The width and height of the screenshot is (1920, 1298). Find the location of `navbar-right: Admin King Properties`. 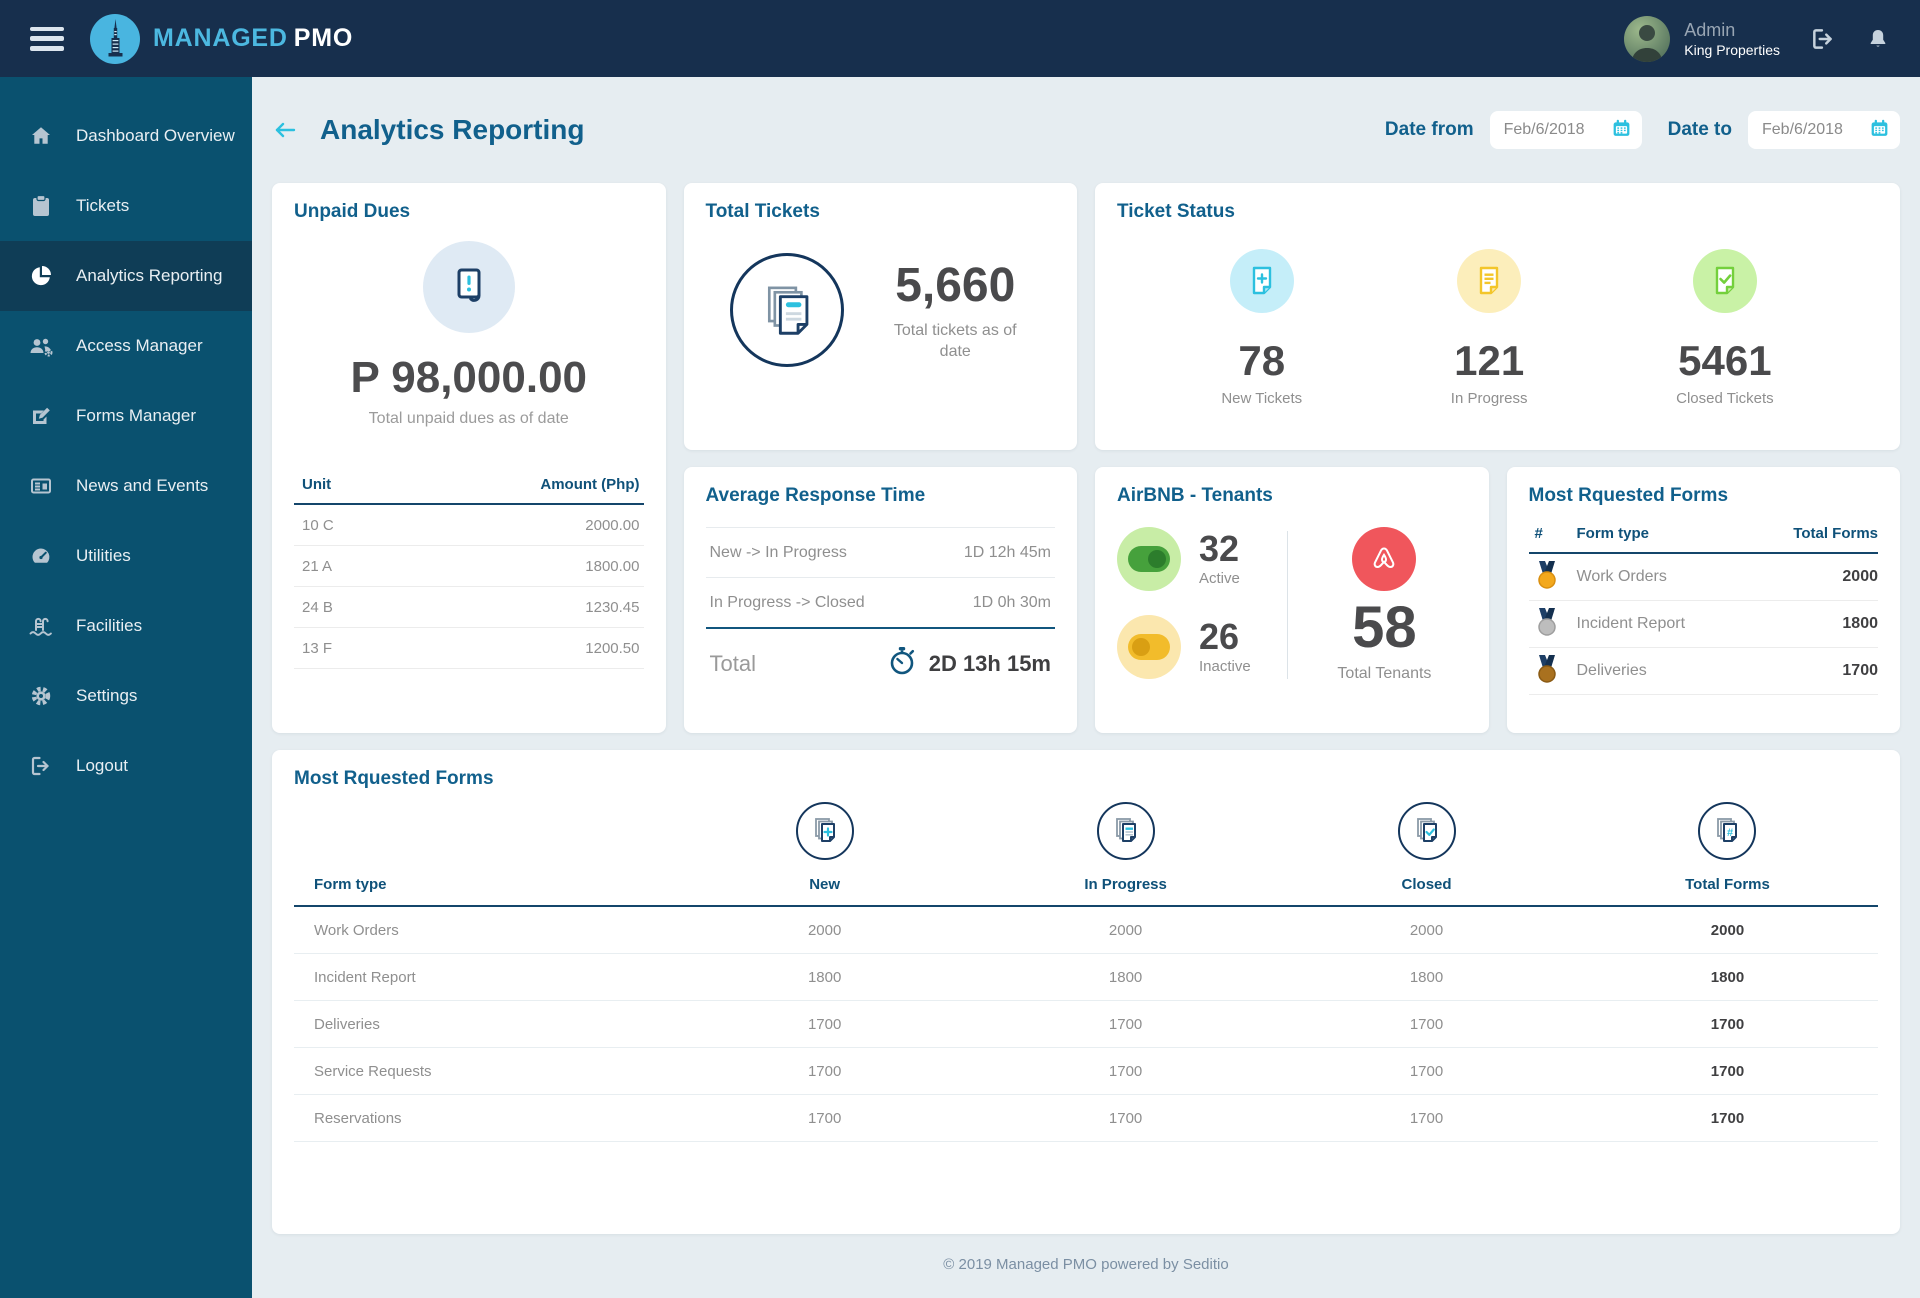

navbar-right: Admin King Properties is located at coordinates (1757, 38).